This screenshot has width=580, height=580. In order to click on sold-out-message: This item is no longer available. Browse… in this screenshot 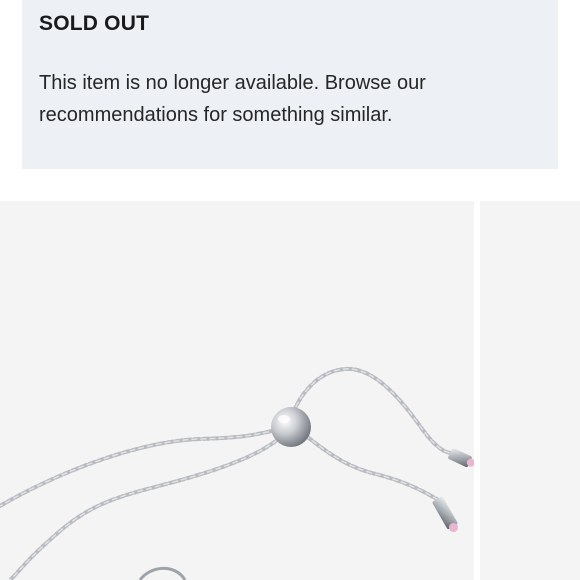, I will do `click(232, 99)`.